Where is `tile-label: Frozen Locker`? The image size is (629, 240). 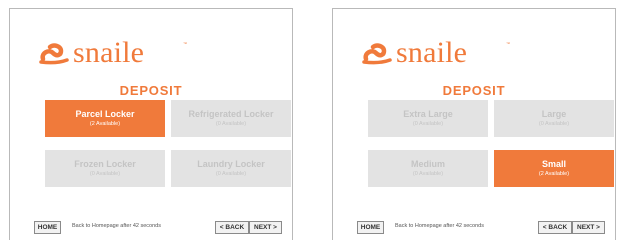
tile-label: Frozen Locker is located at coordinates (105, 163).